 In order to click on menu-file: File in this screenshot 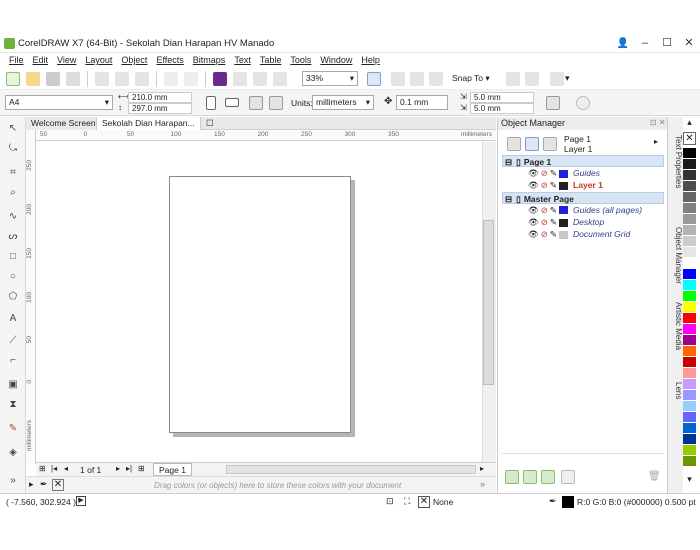, I will do `click(16, 60)`.